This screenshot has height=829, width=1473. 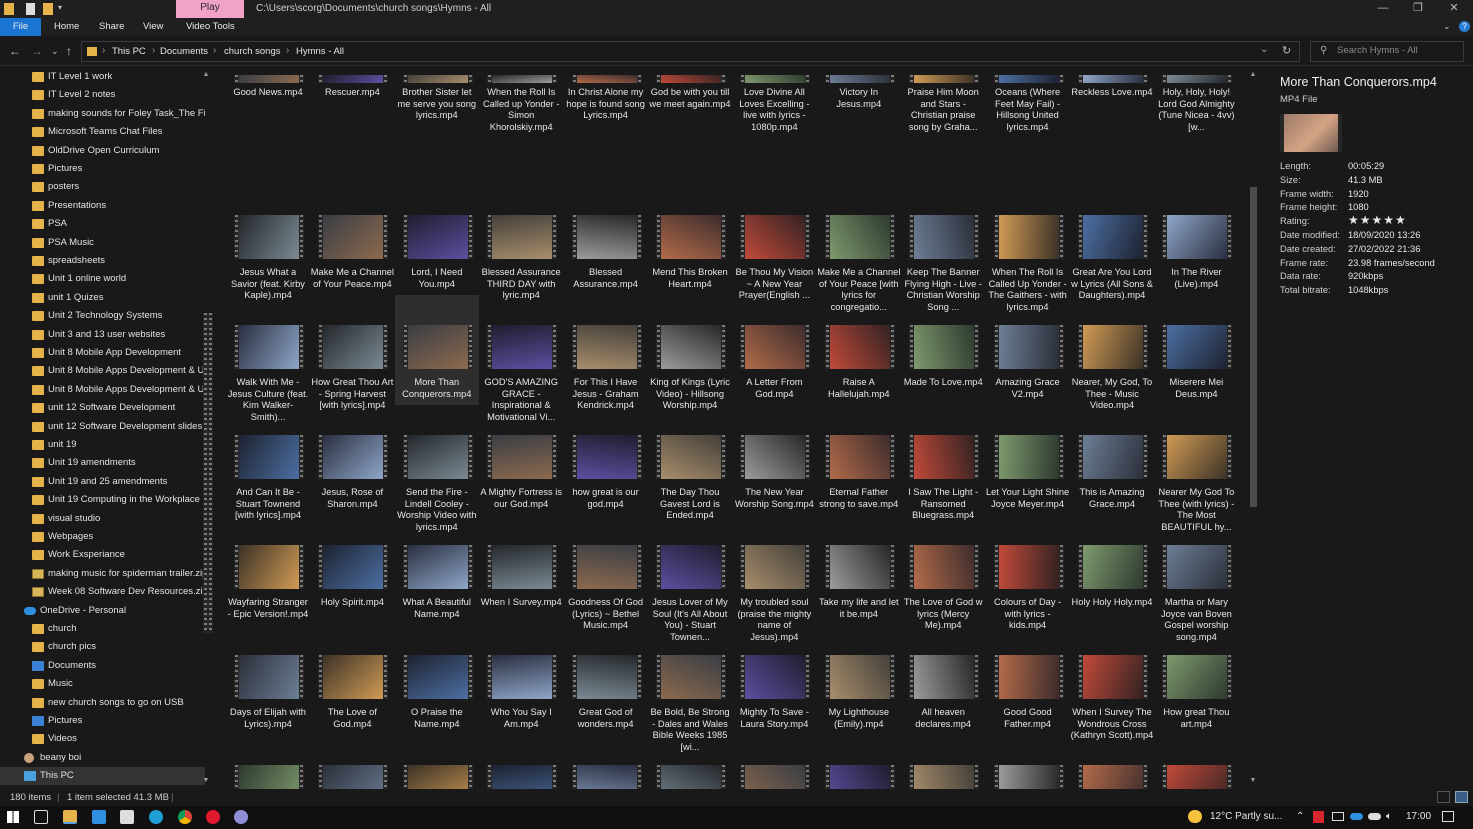 What do you see at coordinates (1028, 460) in the screenshot?
I see `file-item: Let Your Light Shine Joyce Meyer.mp4` at bounding box center [1028, 460].